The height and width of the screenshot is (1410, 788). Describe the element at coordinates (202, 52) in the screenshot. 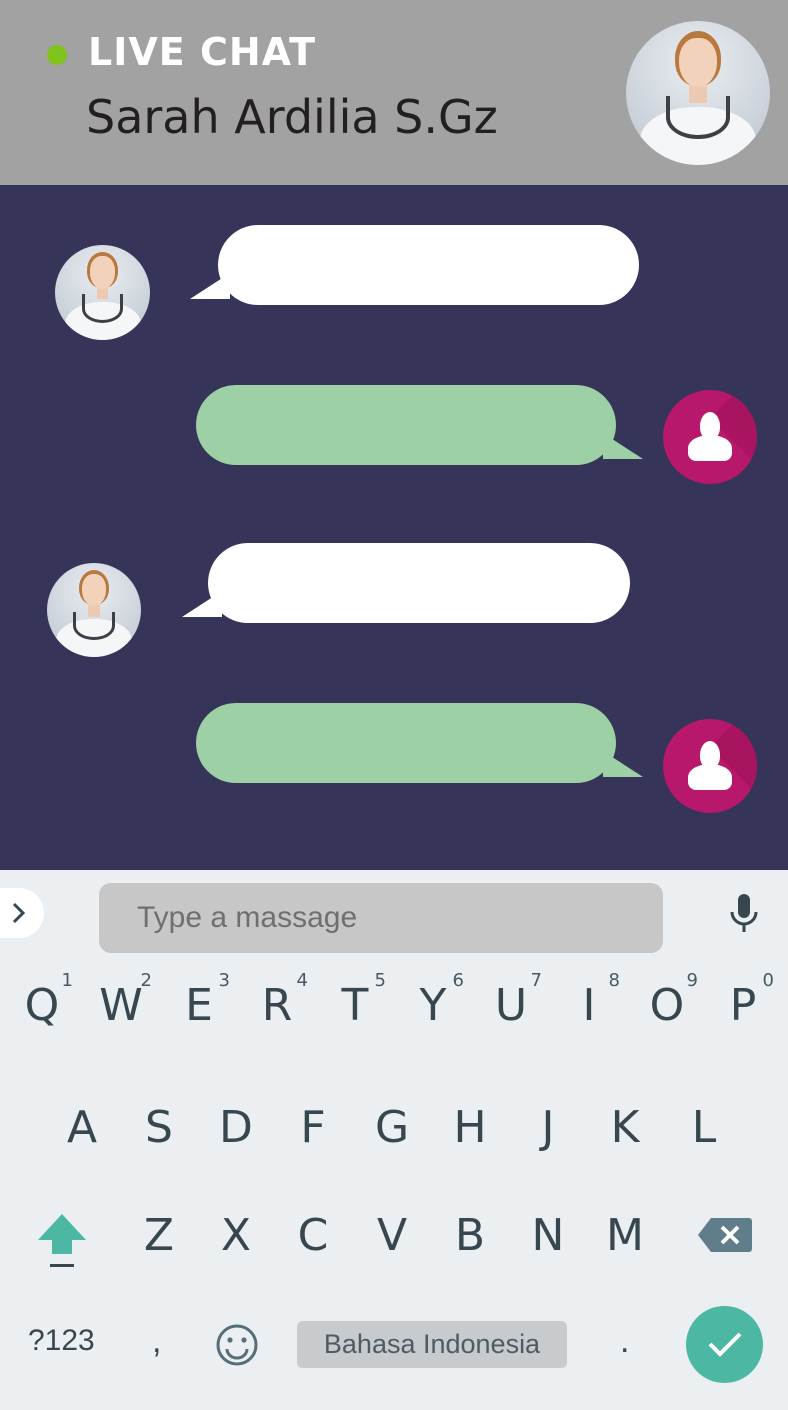

I see `live-chat-label: LIVE CHAT` at that location.